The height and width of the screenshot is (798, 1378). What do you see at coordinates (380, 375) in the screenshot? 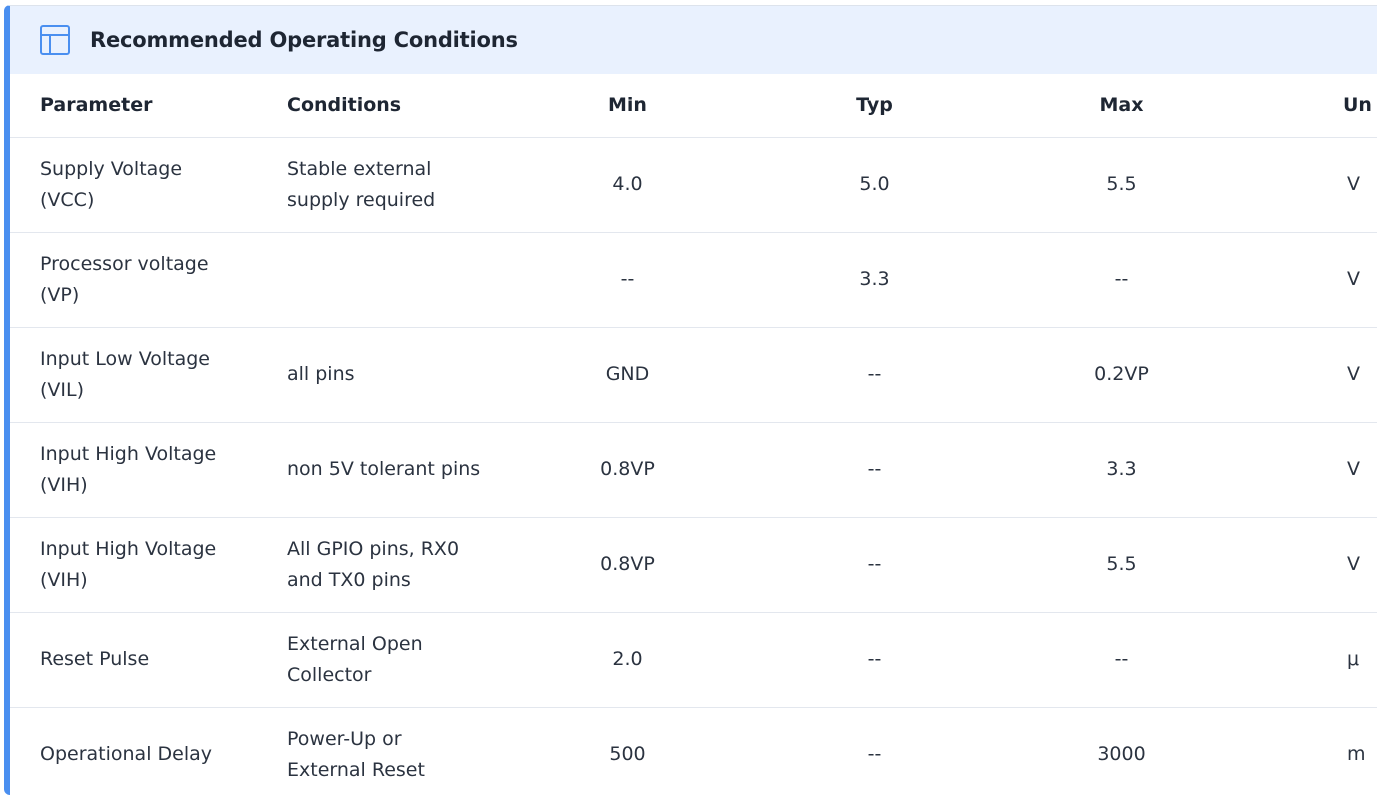
I see `cell-conditions: all pins` at bounding box center [380, 375].